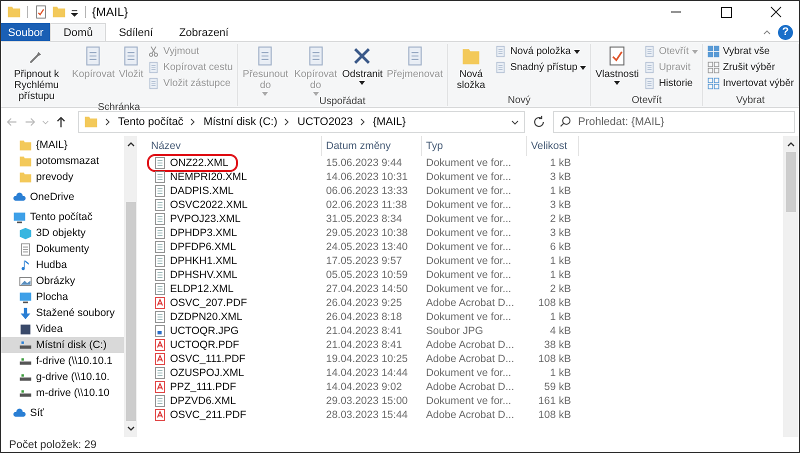 This screenshot has width=800, height=453. I want to click on column-header: Datum změny, so click(372, 146).